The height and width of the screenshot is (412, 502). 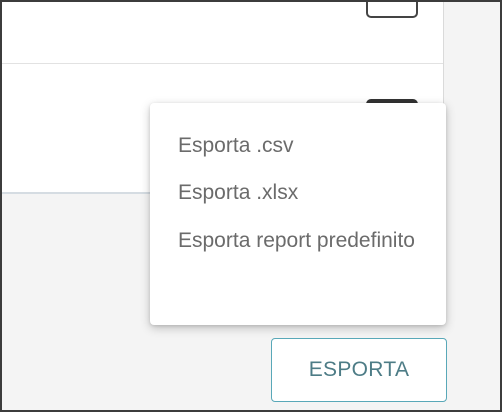 What do you see at coordinates (298, 146) in the screenshot?
I see `menu-item-export-csv: Esporta .csv` at bounding box center [298, 146].